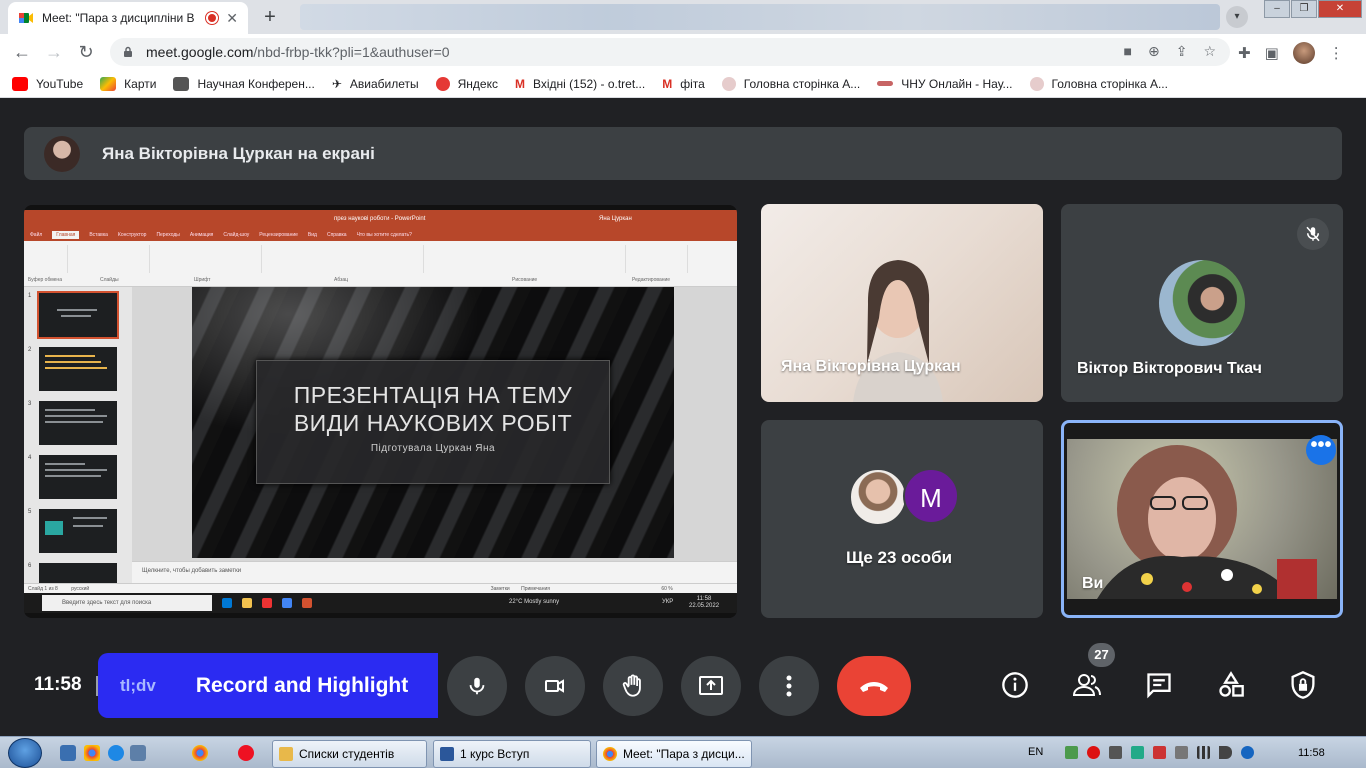 This screenshot has height=768, width=1366. Describe the element at coordinates (22, 52) in the screenshot. I see `back-icon: ←` at that location.